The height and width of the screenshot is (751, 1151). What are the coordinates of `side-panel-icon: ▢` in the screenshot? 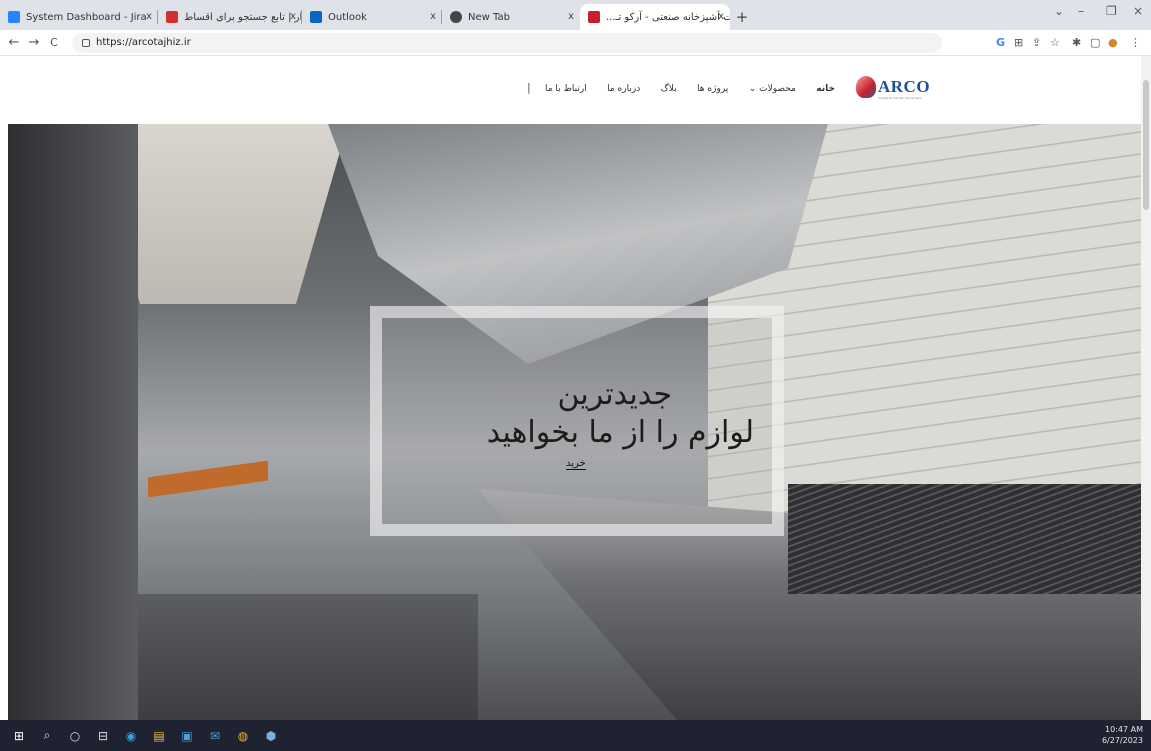 It's located at (1095, 42).